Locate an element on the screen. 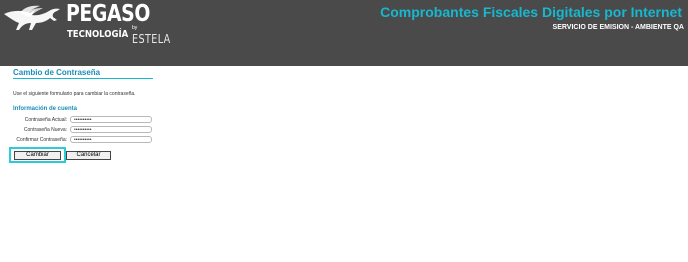 The width and height of the screenshot is (688, 262). confirm-password-label: Confirmar Contraseña: is located at coordinates (41, 140).